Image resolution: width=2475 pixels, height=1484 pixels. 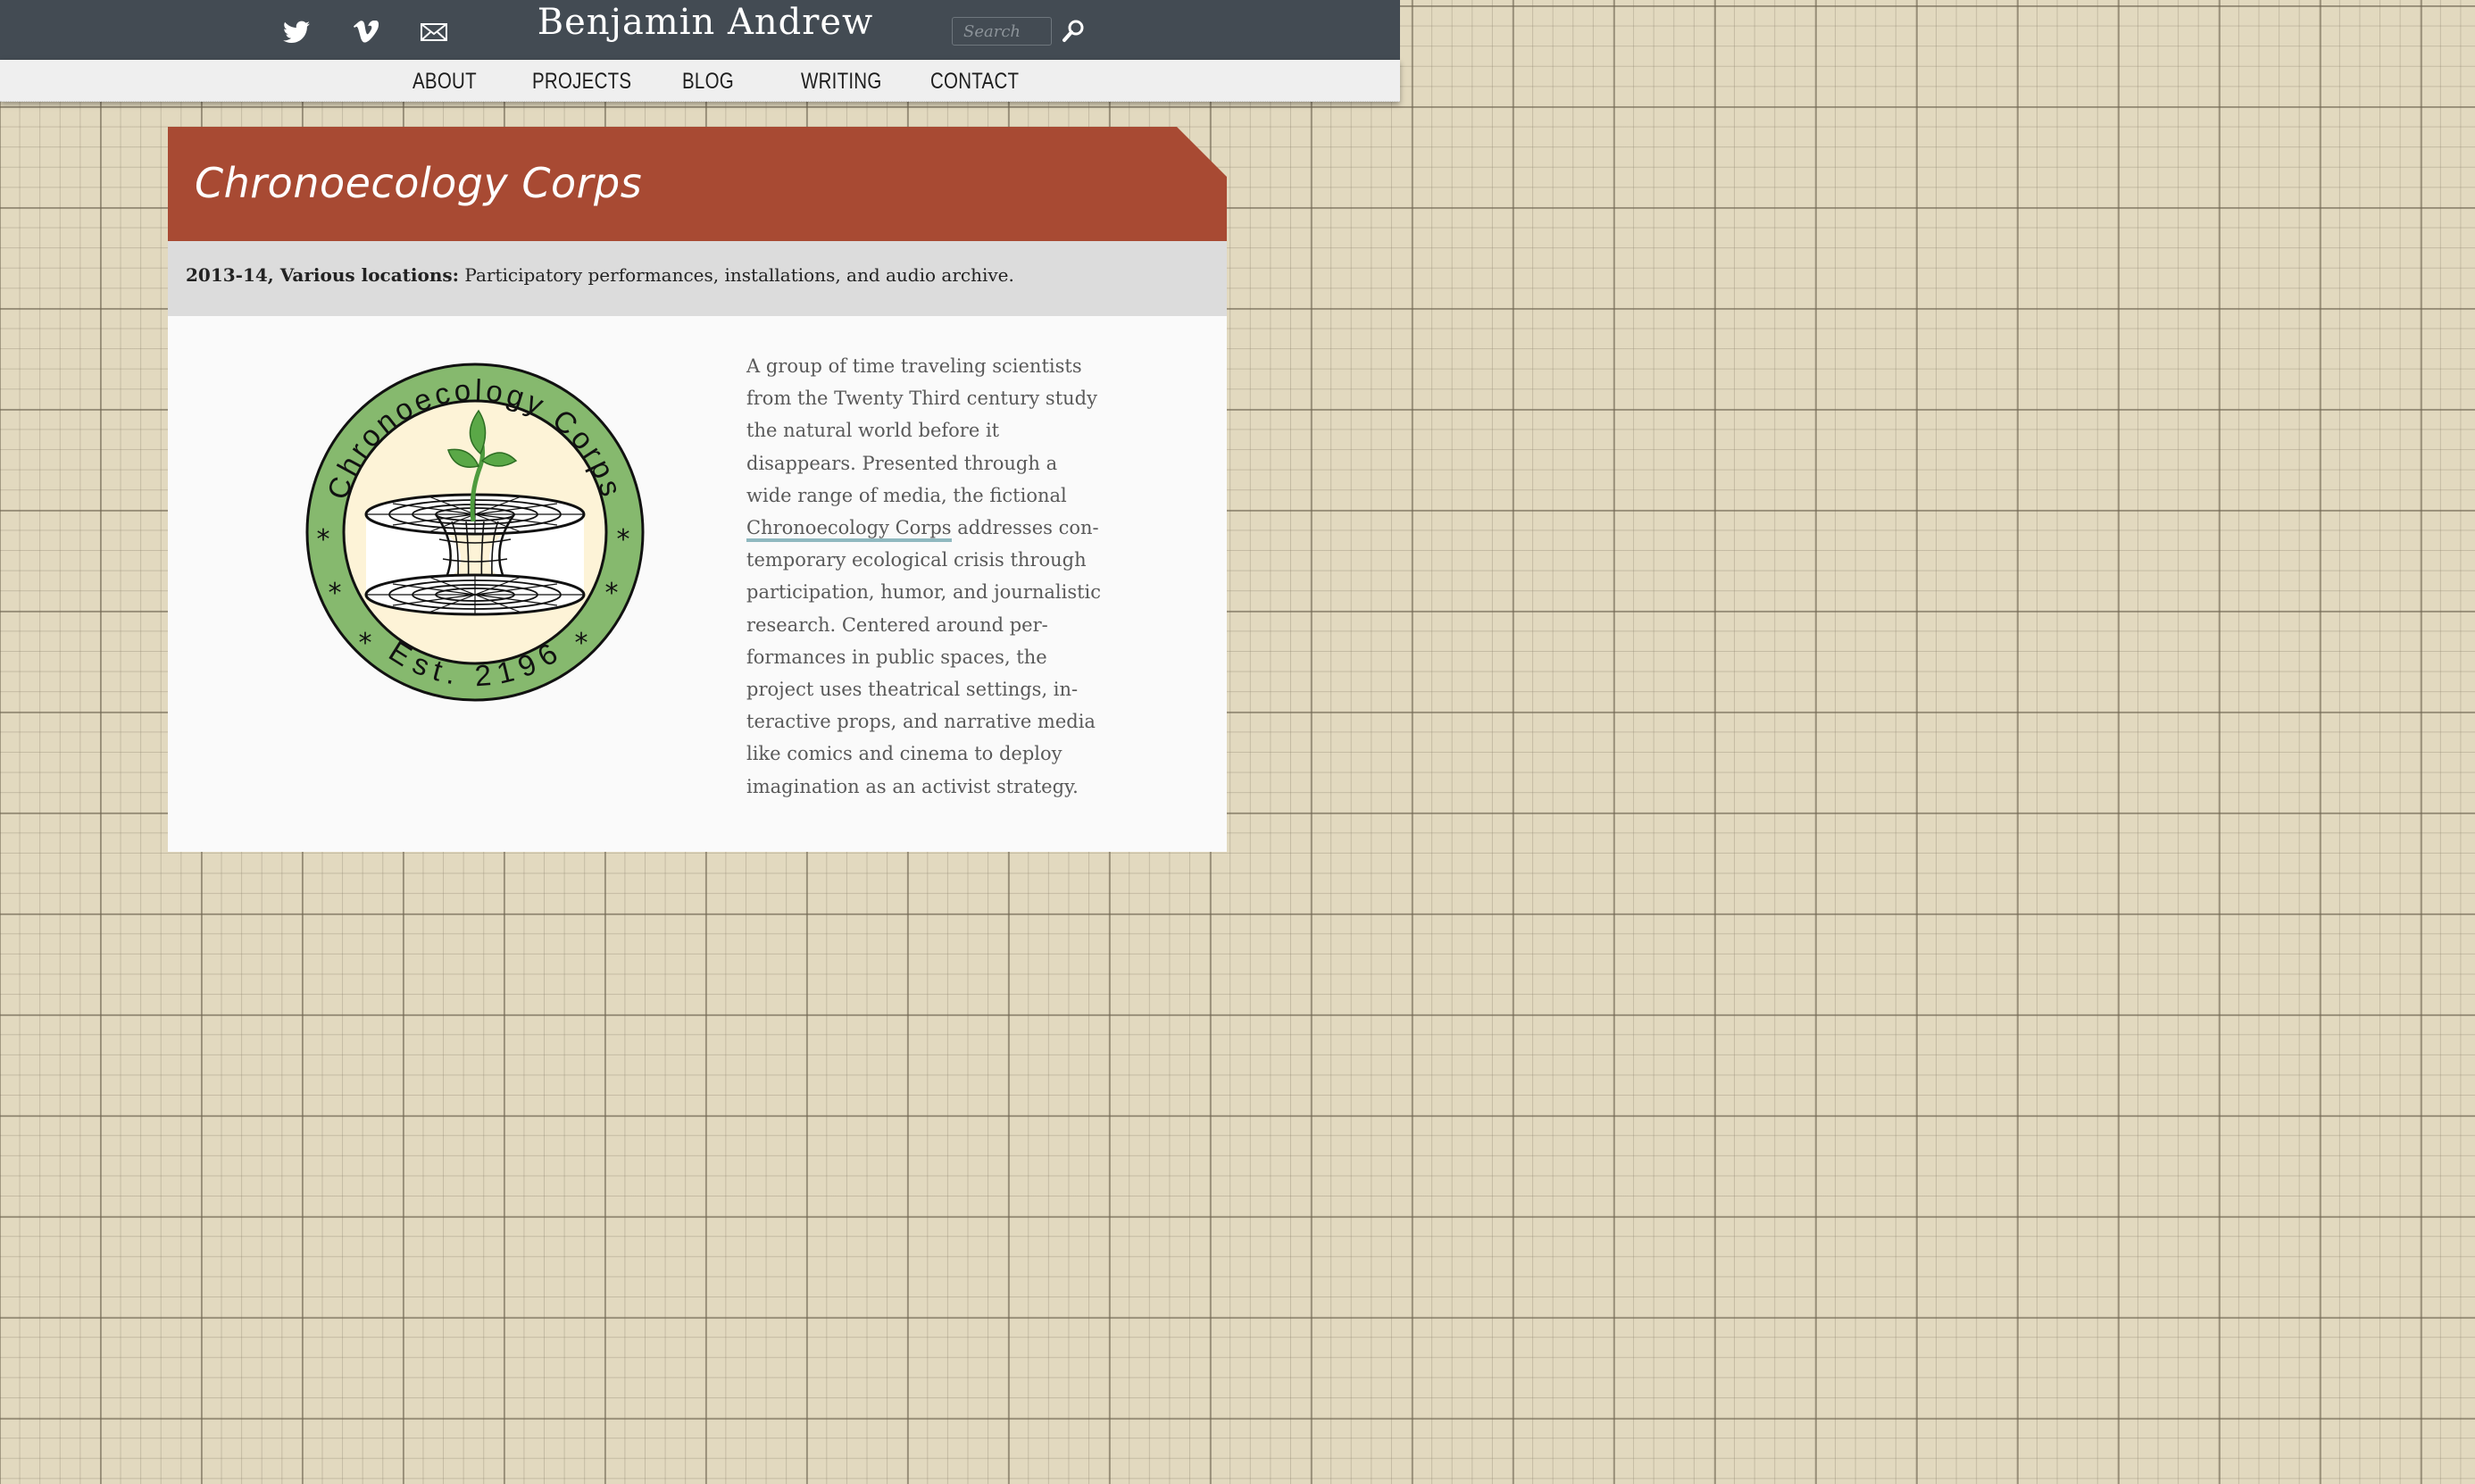 What do you see at coordinates (434, 32) in the screenshot?
I see `mail-icon` at bounding box center [434, 32].